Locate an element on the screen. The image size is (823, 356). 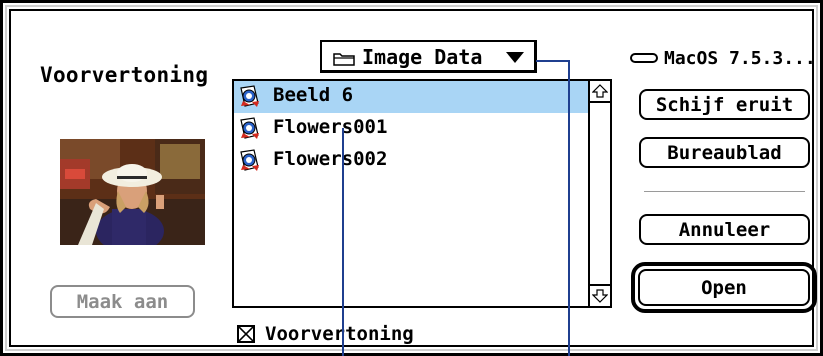
create-button: Maak aan is located at coordinates (122, 301).